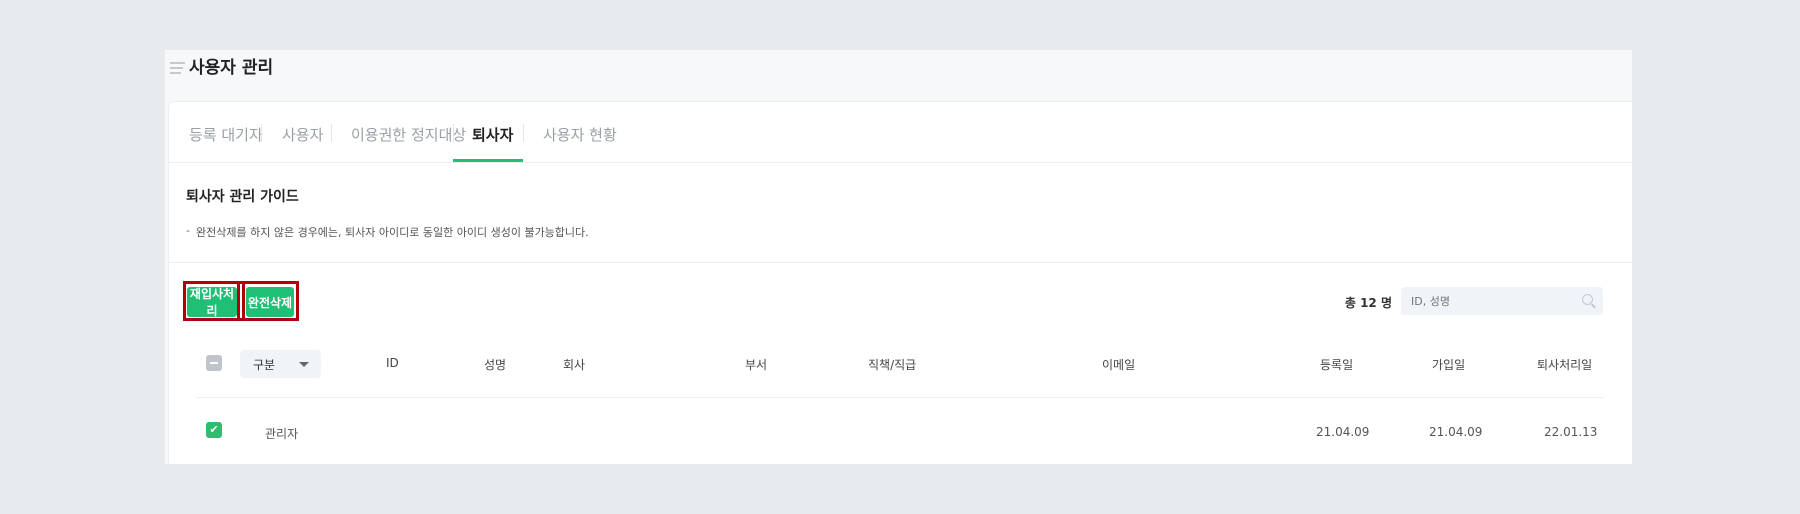  What do you see at coordinates (177, 68) in the screenshot?
I see `menu-icon` at bounding box center [177, 68].